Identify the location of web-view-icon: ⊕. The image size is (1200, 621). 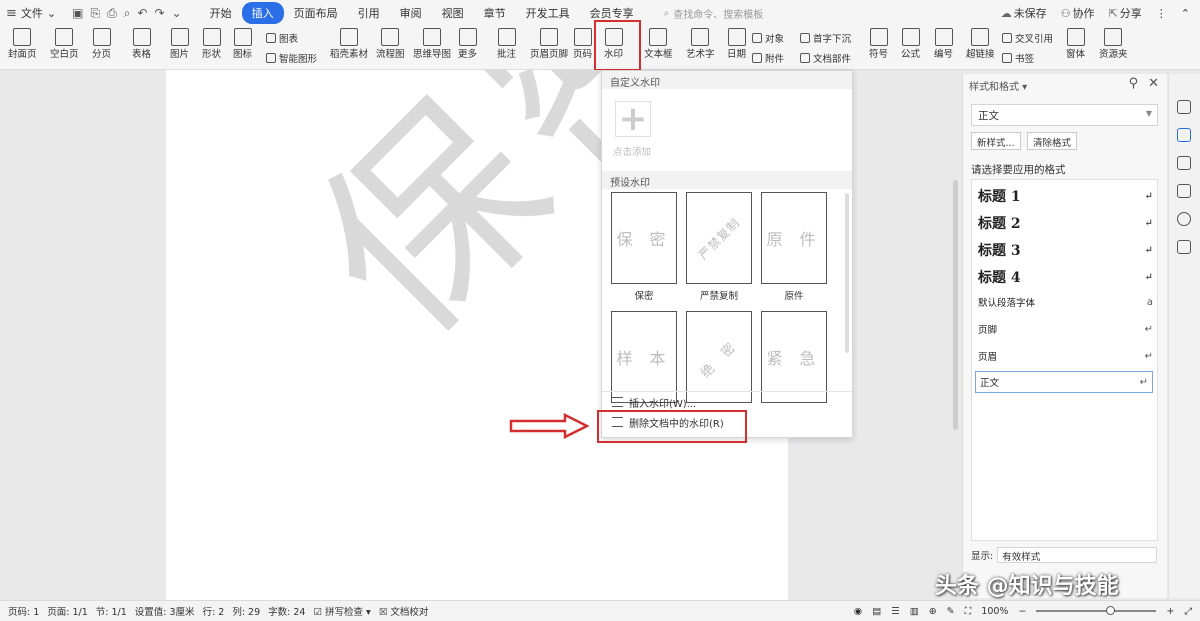
(933, 611).